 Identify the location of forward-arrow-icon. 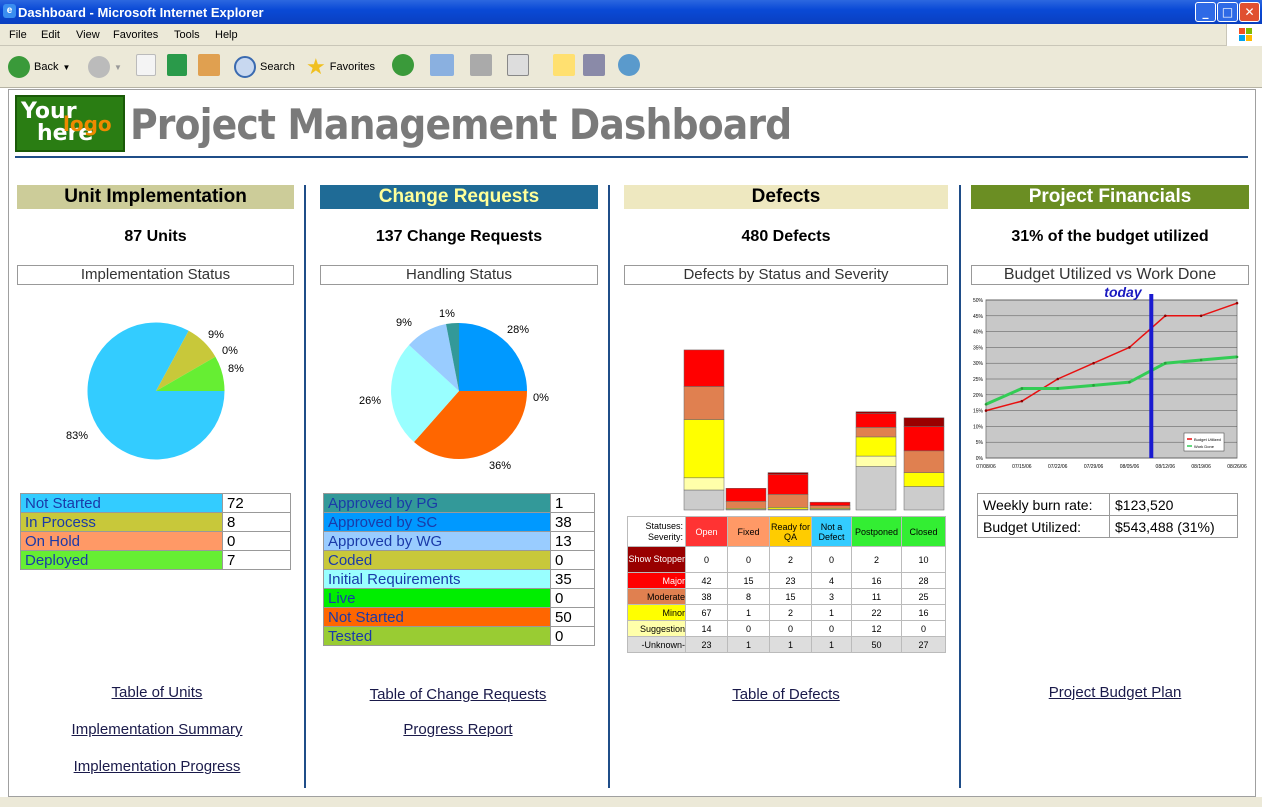
(99, 67).